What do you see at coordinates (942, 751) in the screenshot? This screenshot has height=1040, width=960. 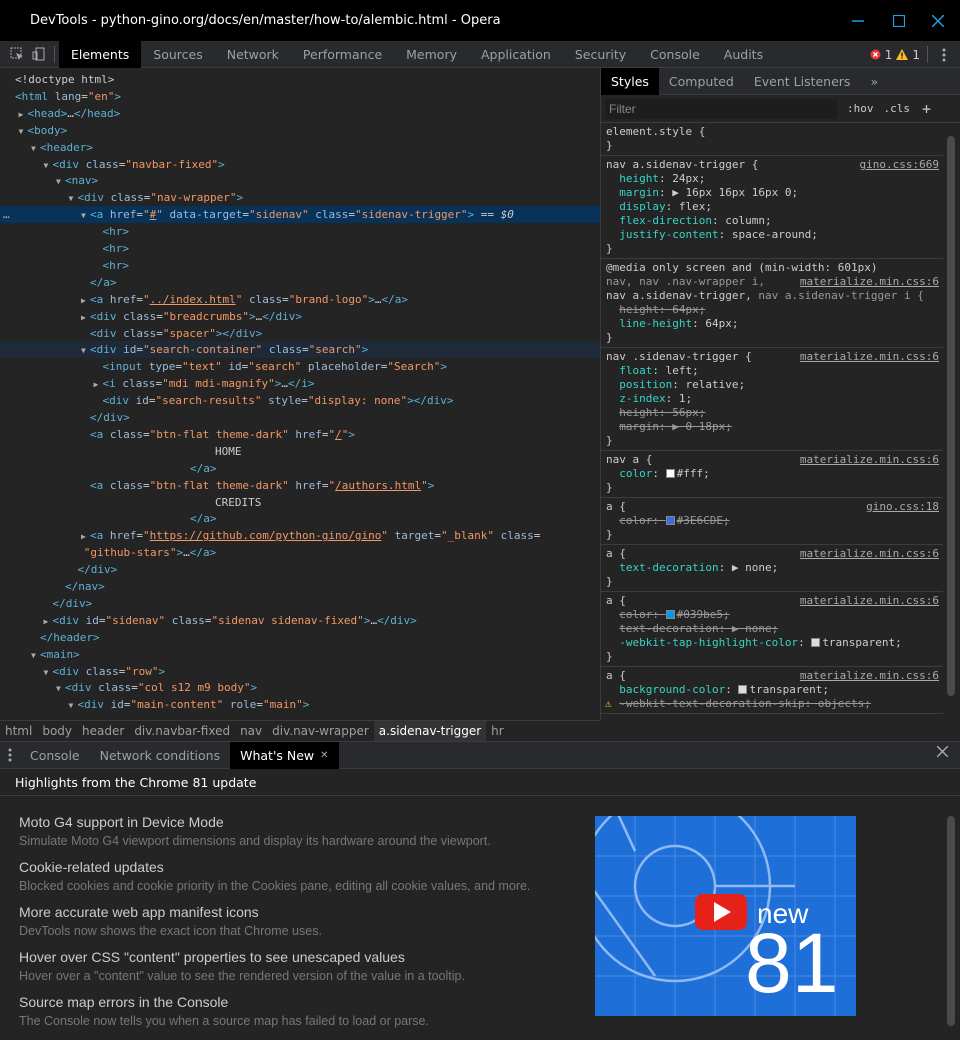 I see `close-icon` at bounding box center [942, 751].